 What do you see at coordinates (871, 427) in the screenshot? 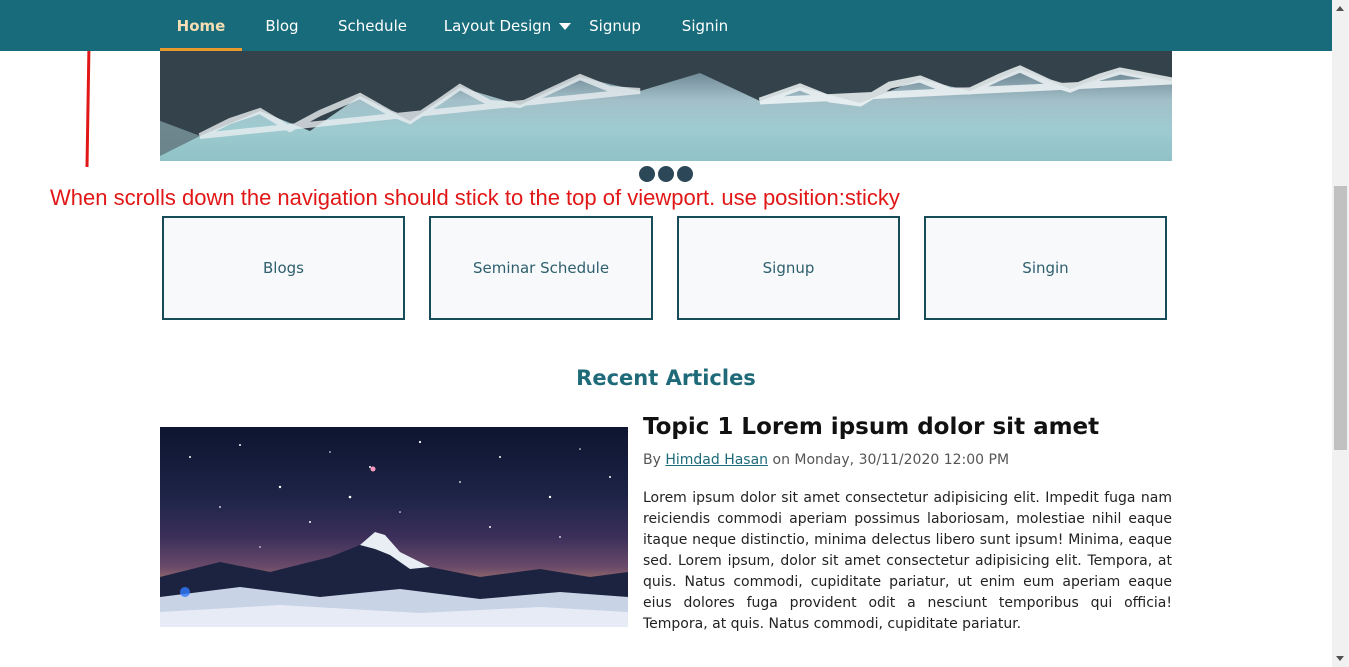
I see `article-title: Topic 1 Lorem ipsum dolor sit amet` at bounding box center [871, 427].